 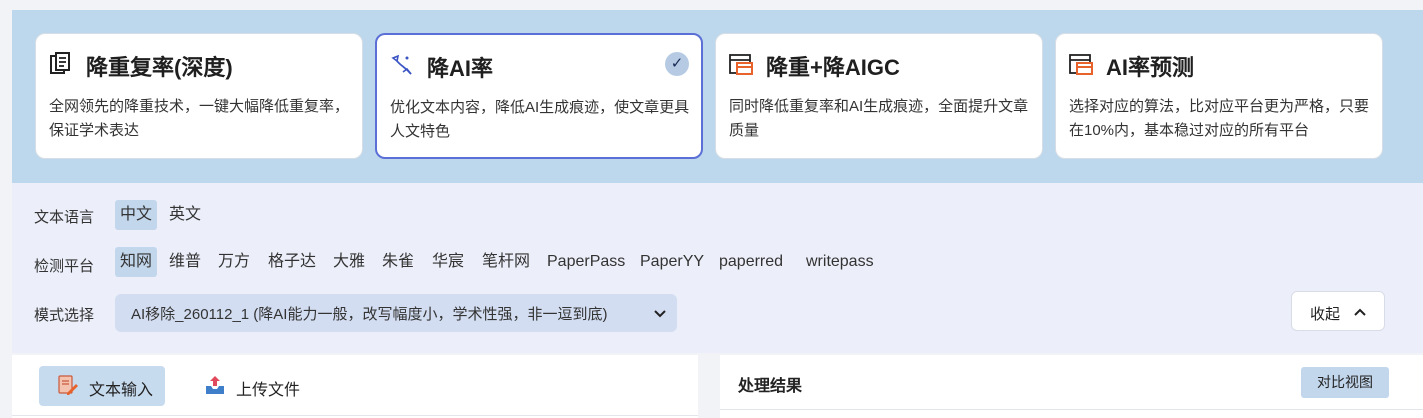 I want to click on mode-card-dedup-aigc: 降重+降AIGC 同时降低重复率和AI生成痕迹，全面提升文章质量, so click(x=879, y=96).